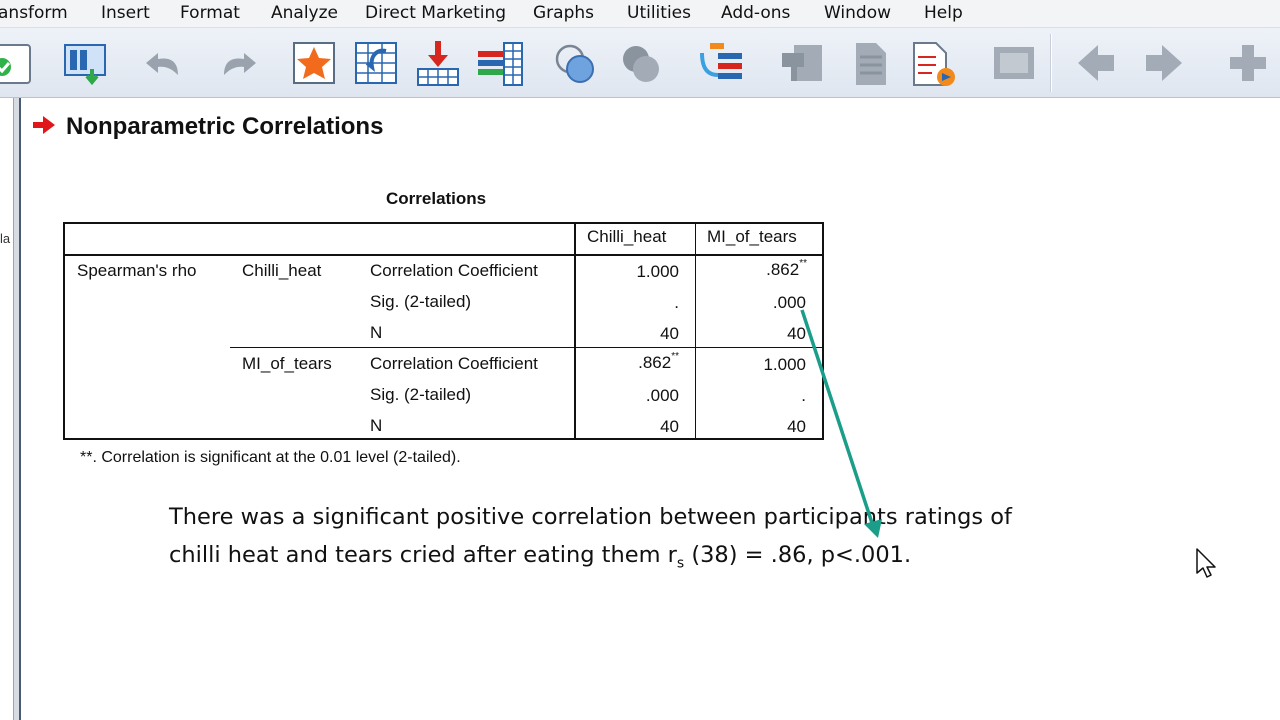  What do you see at coordinates (752, 236) in the screenshot?
I see `column-header: MI_of_tears` at bounding box center [752, 236].